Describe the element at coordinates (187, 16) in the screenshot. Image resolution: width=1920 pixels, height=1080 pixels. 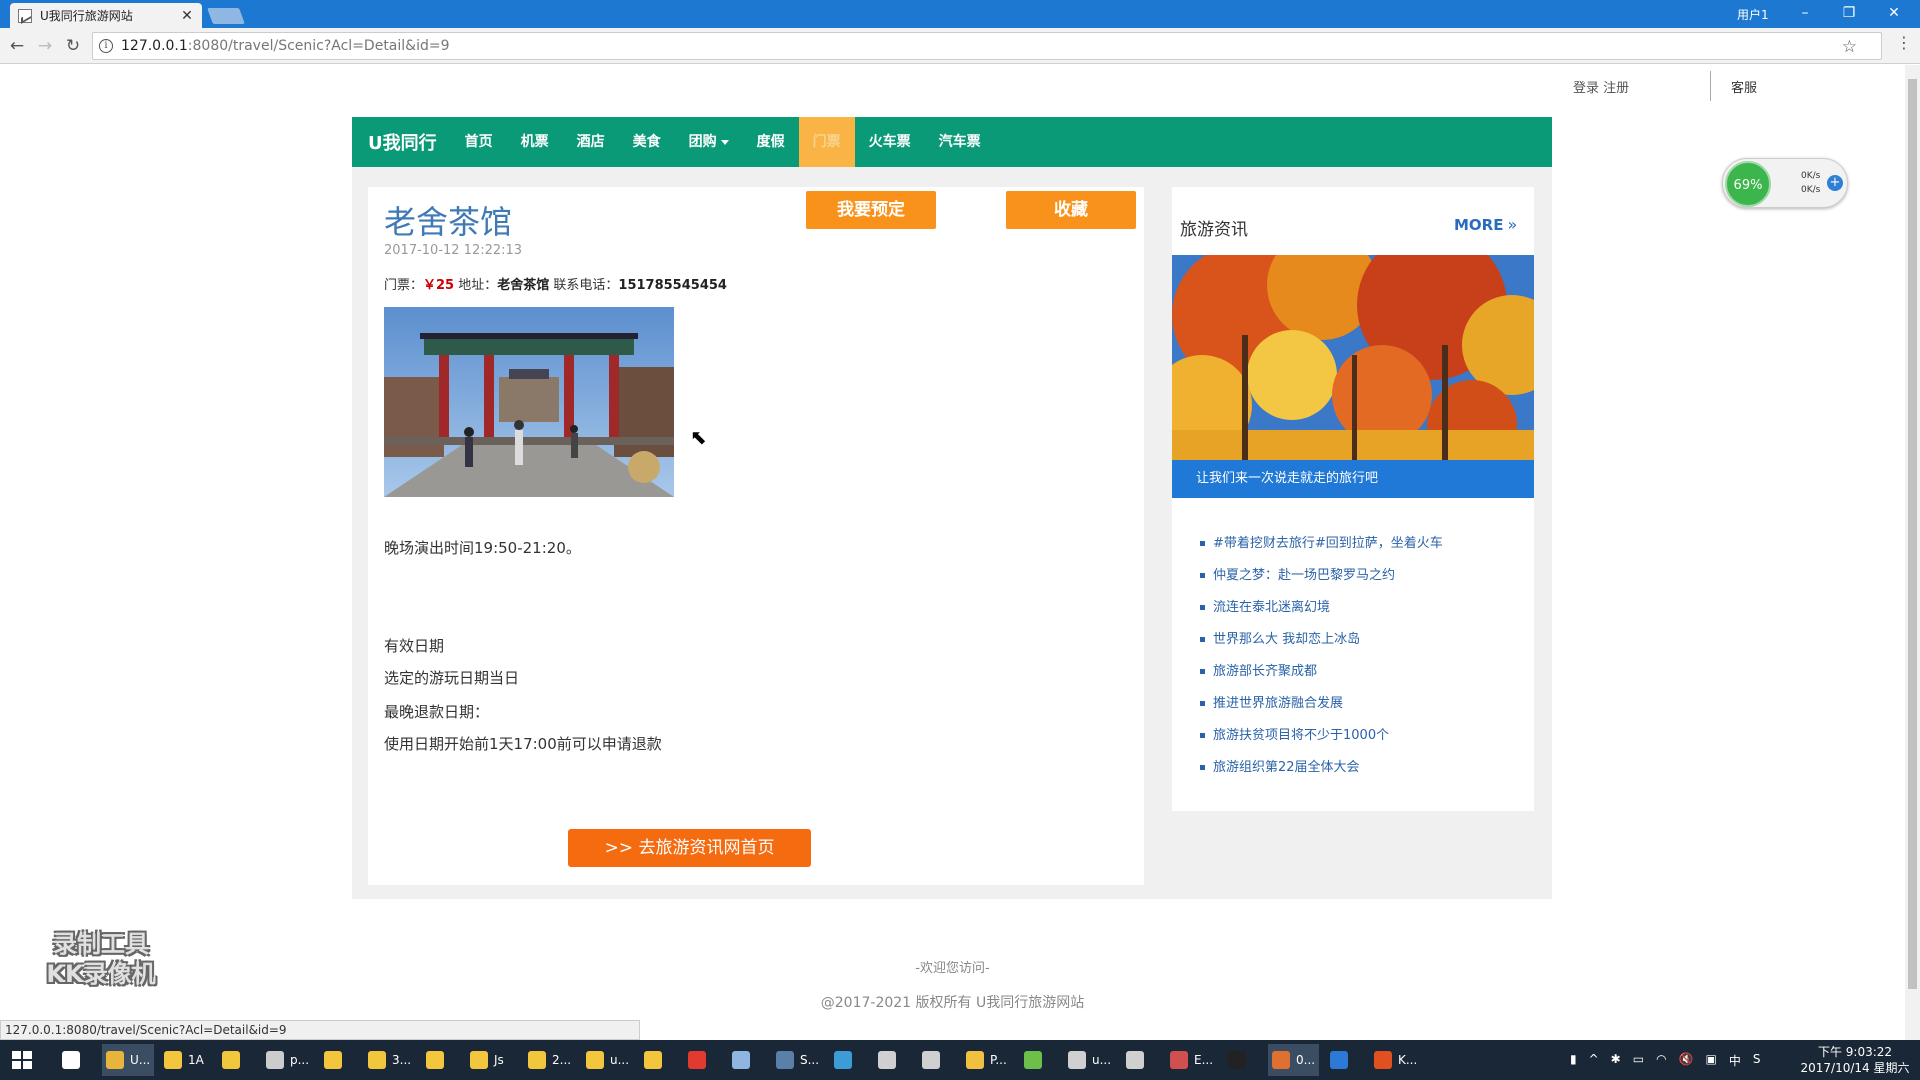
I see `tab-close-icon: ✕` at that location.